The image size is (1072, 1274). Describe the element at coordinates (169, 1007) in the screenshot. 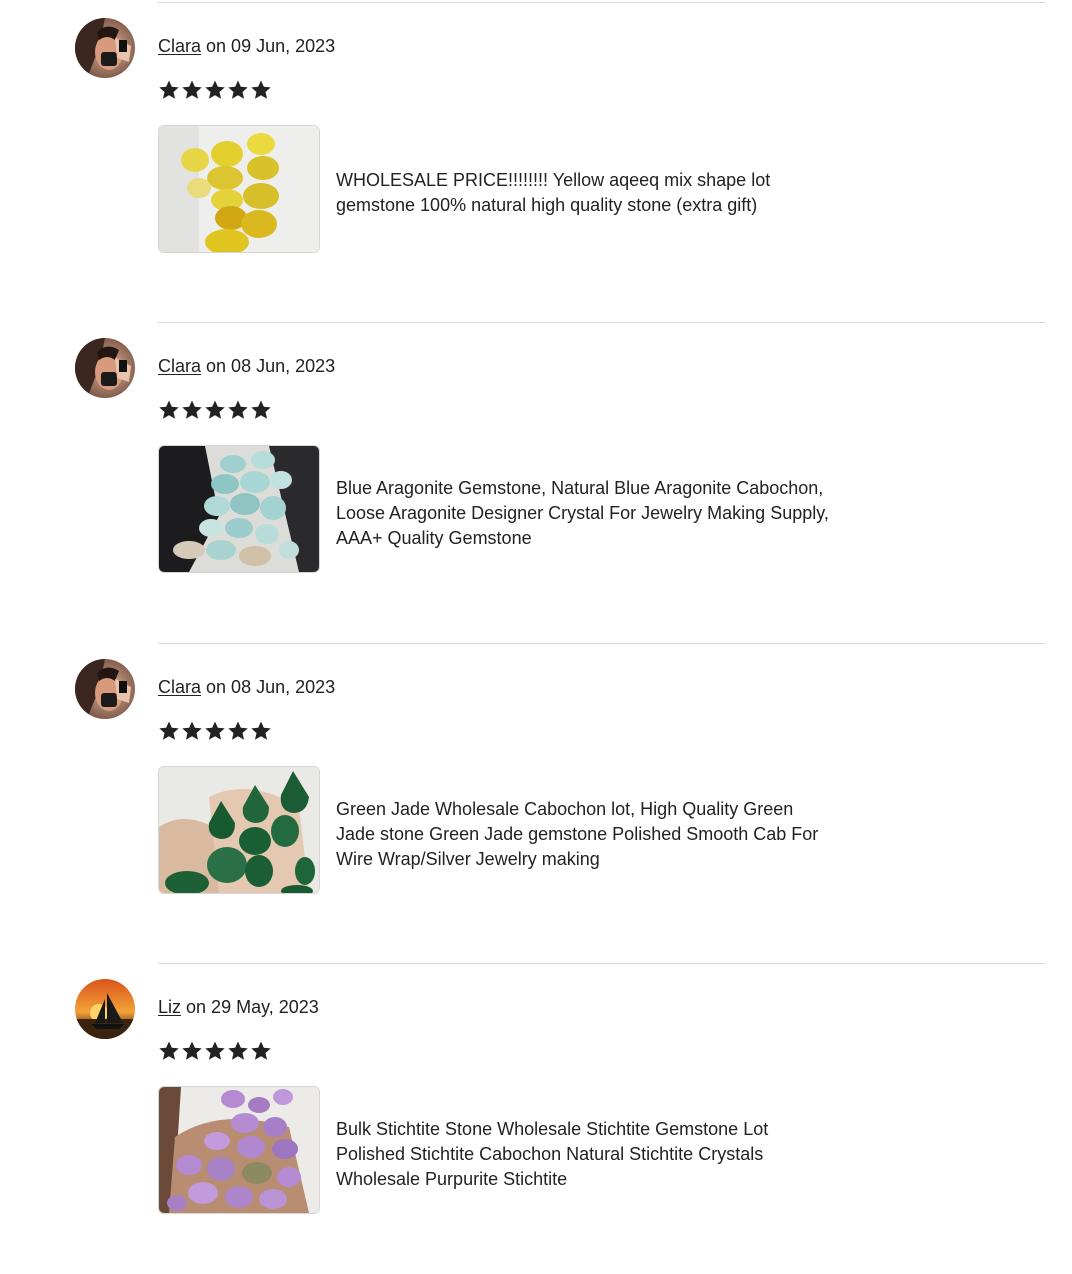

I see `reviewer-name-link: Liz` at that location.